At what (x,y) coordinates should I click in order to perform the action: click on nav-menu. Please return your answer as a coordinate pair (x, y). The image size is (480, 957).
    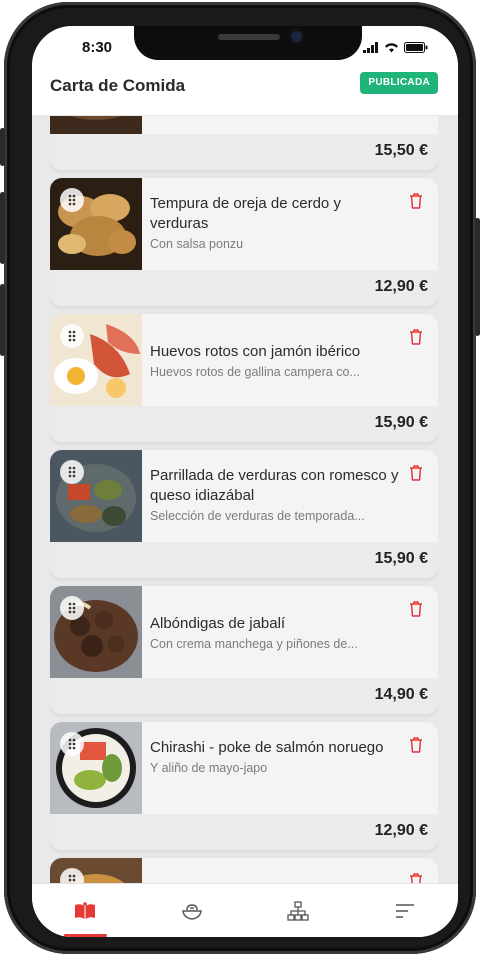
    Looking at the image, I should click on (85, 910).